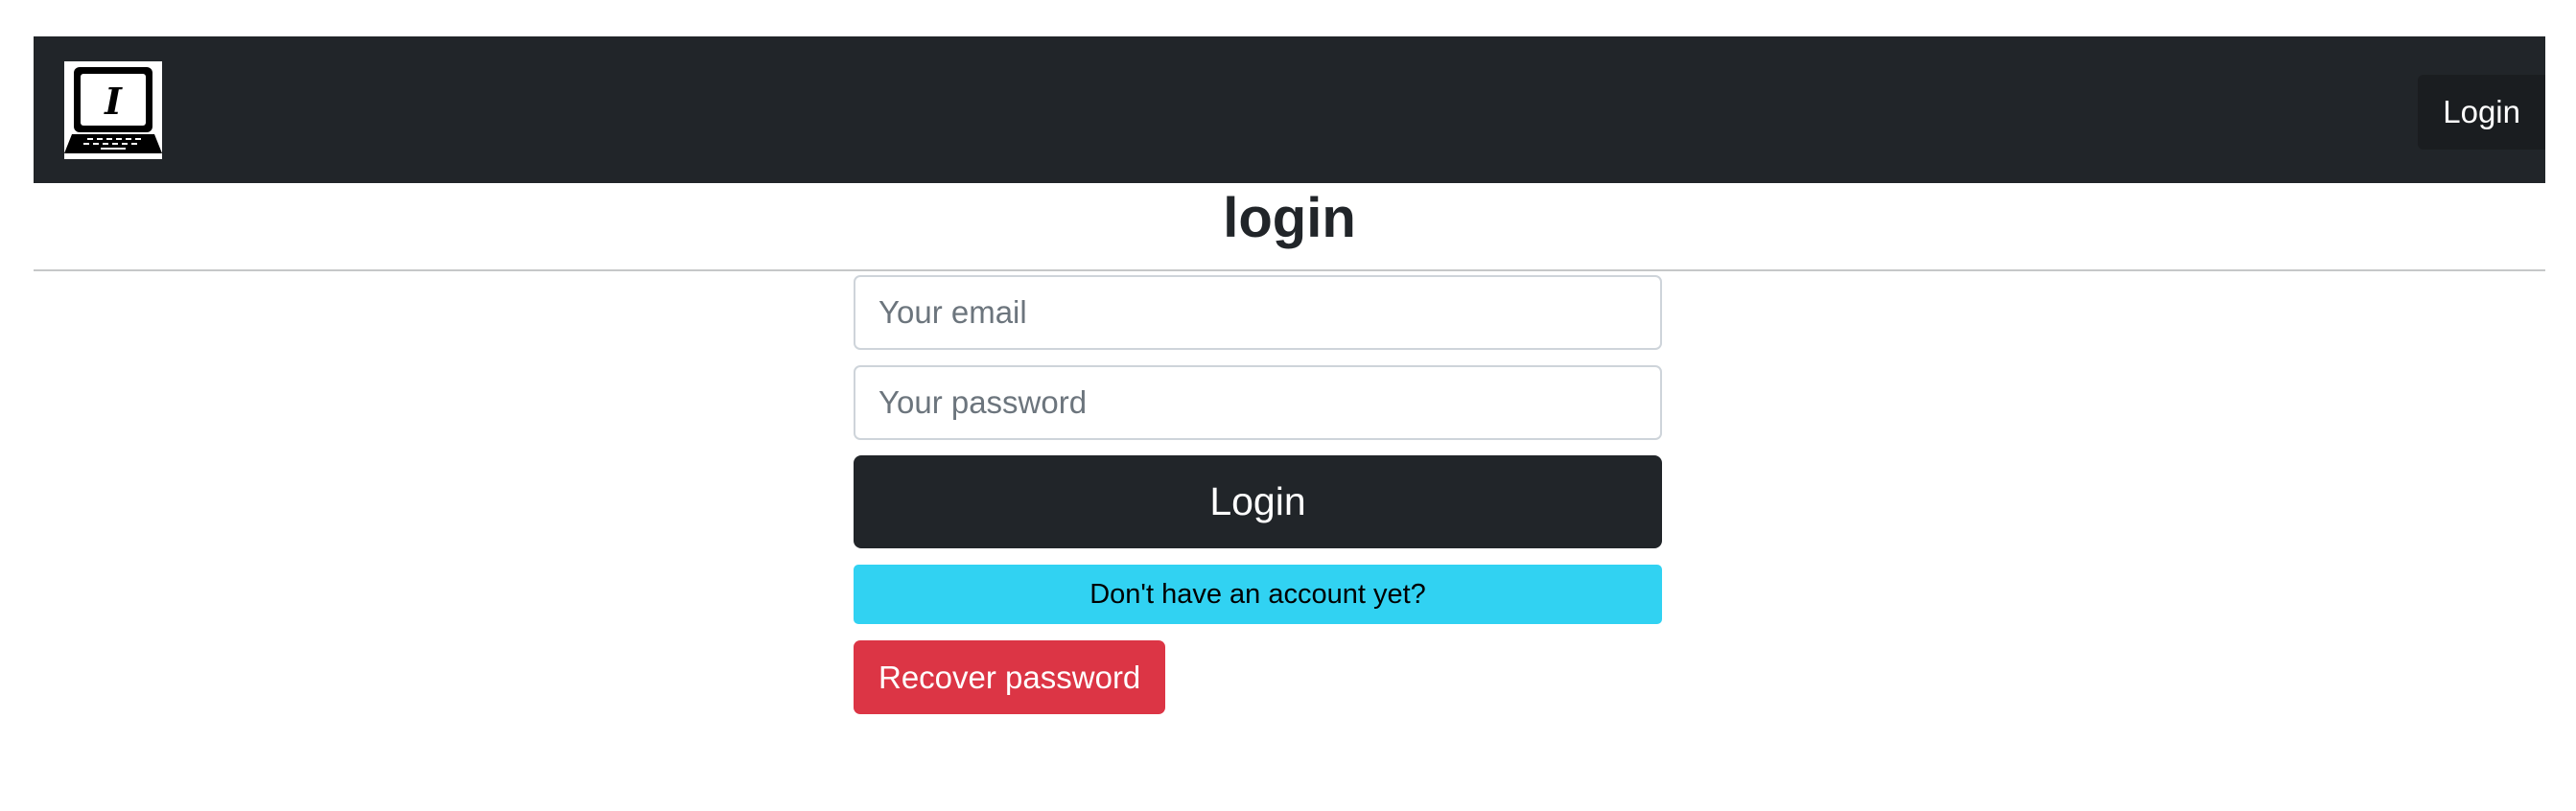  I want to click on recover-password-button: Recover password, so click(1010, 677).